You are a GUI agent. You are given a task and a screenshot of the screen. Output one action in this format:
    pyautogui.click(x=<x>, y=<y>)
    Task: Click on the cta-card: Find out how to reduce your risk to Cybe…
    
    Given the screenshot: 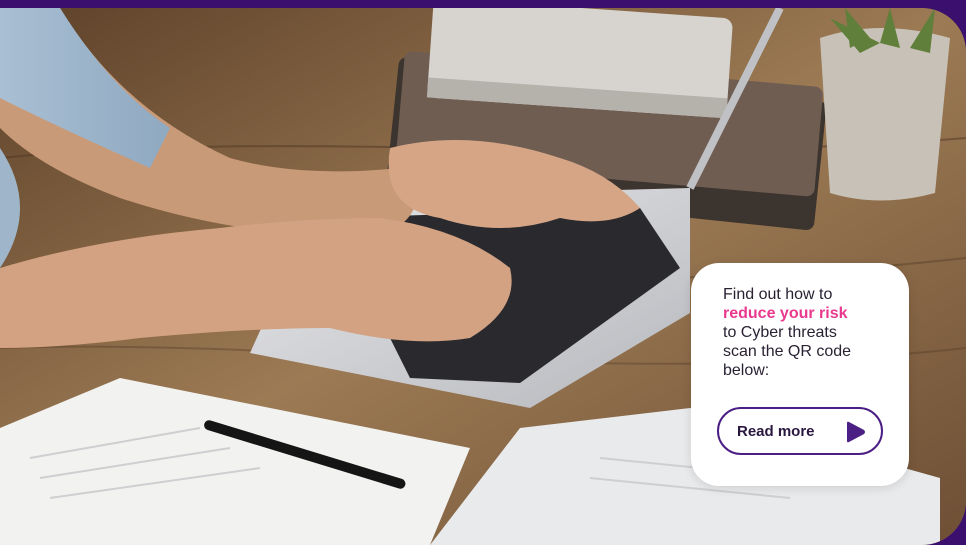 What is the action you would take?
    pyautogui.click(x=800, y=374)
    